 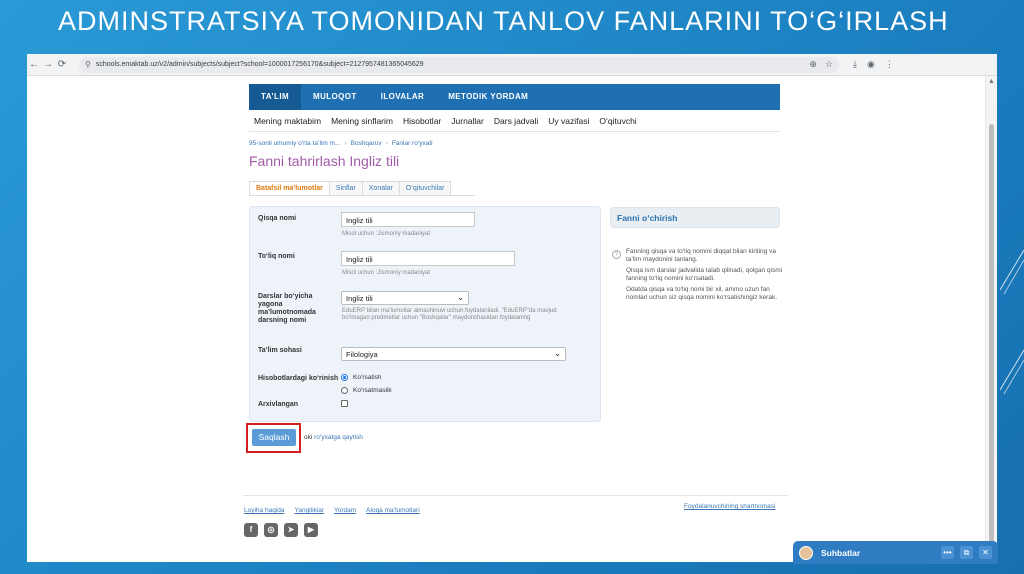 I want to click on profile-icon: ◉, so click(x=871, y=64).